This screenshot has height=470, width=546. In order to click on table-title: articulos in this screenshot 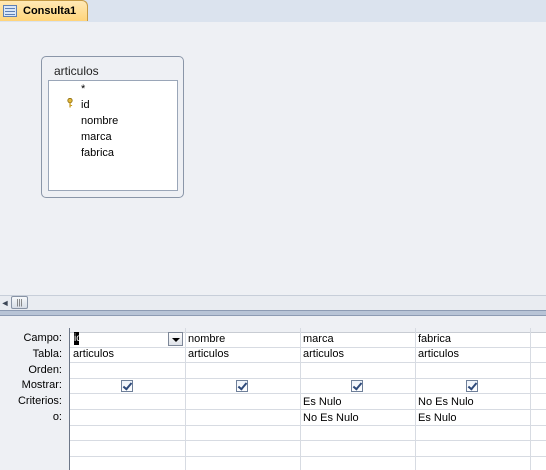, I will do `click(76, 71)`.